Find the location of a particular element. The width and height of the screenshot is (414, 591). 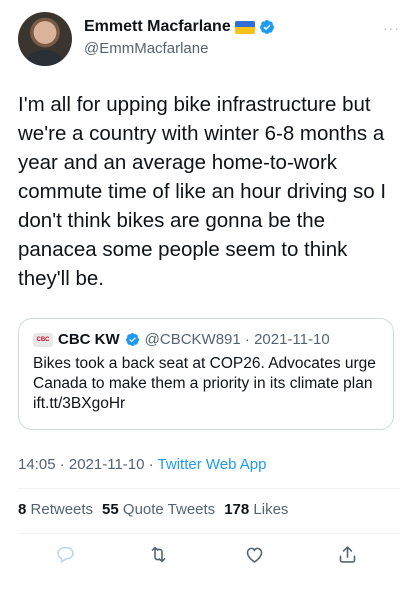

cbc-logo-icon: CBC is located at coordinates (43, 339).